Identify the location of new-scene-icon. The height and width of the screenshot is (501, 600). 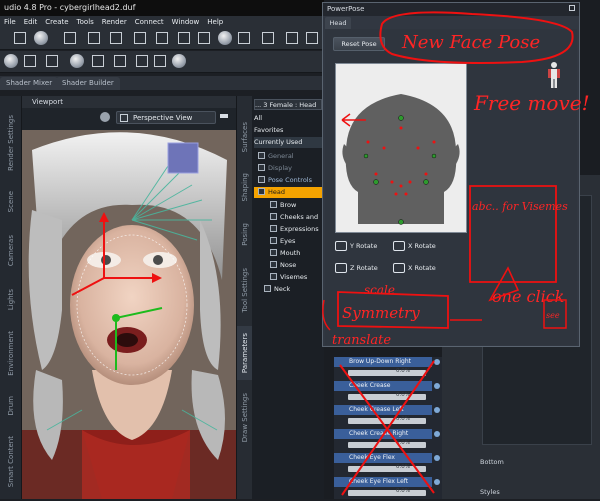
(20, 38).